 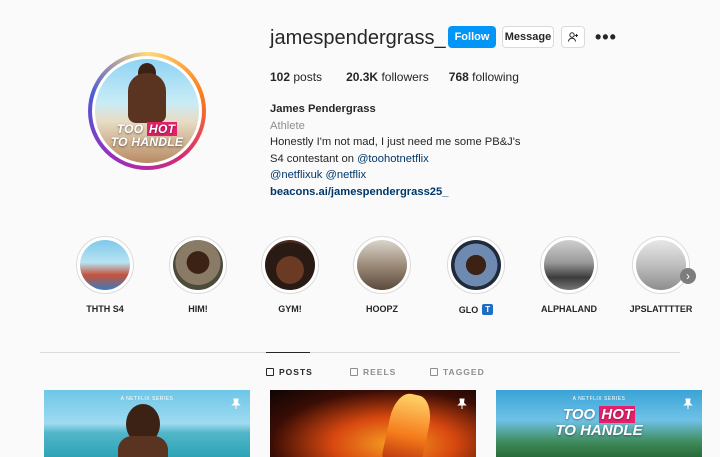 I want to click on highlight-label: GYM!, so click(x=290, y=309).